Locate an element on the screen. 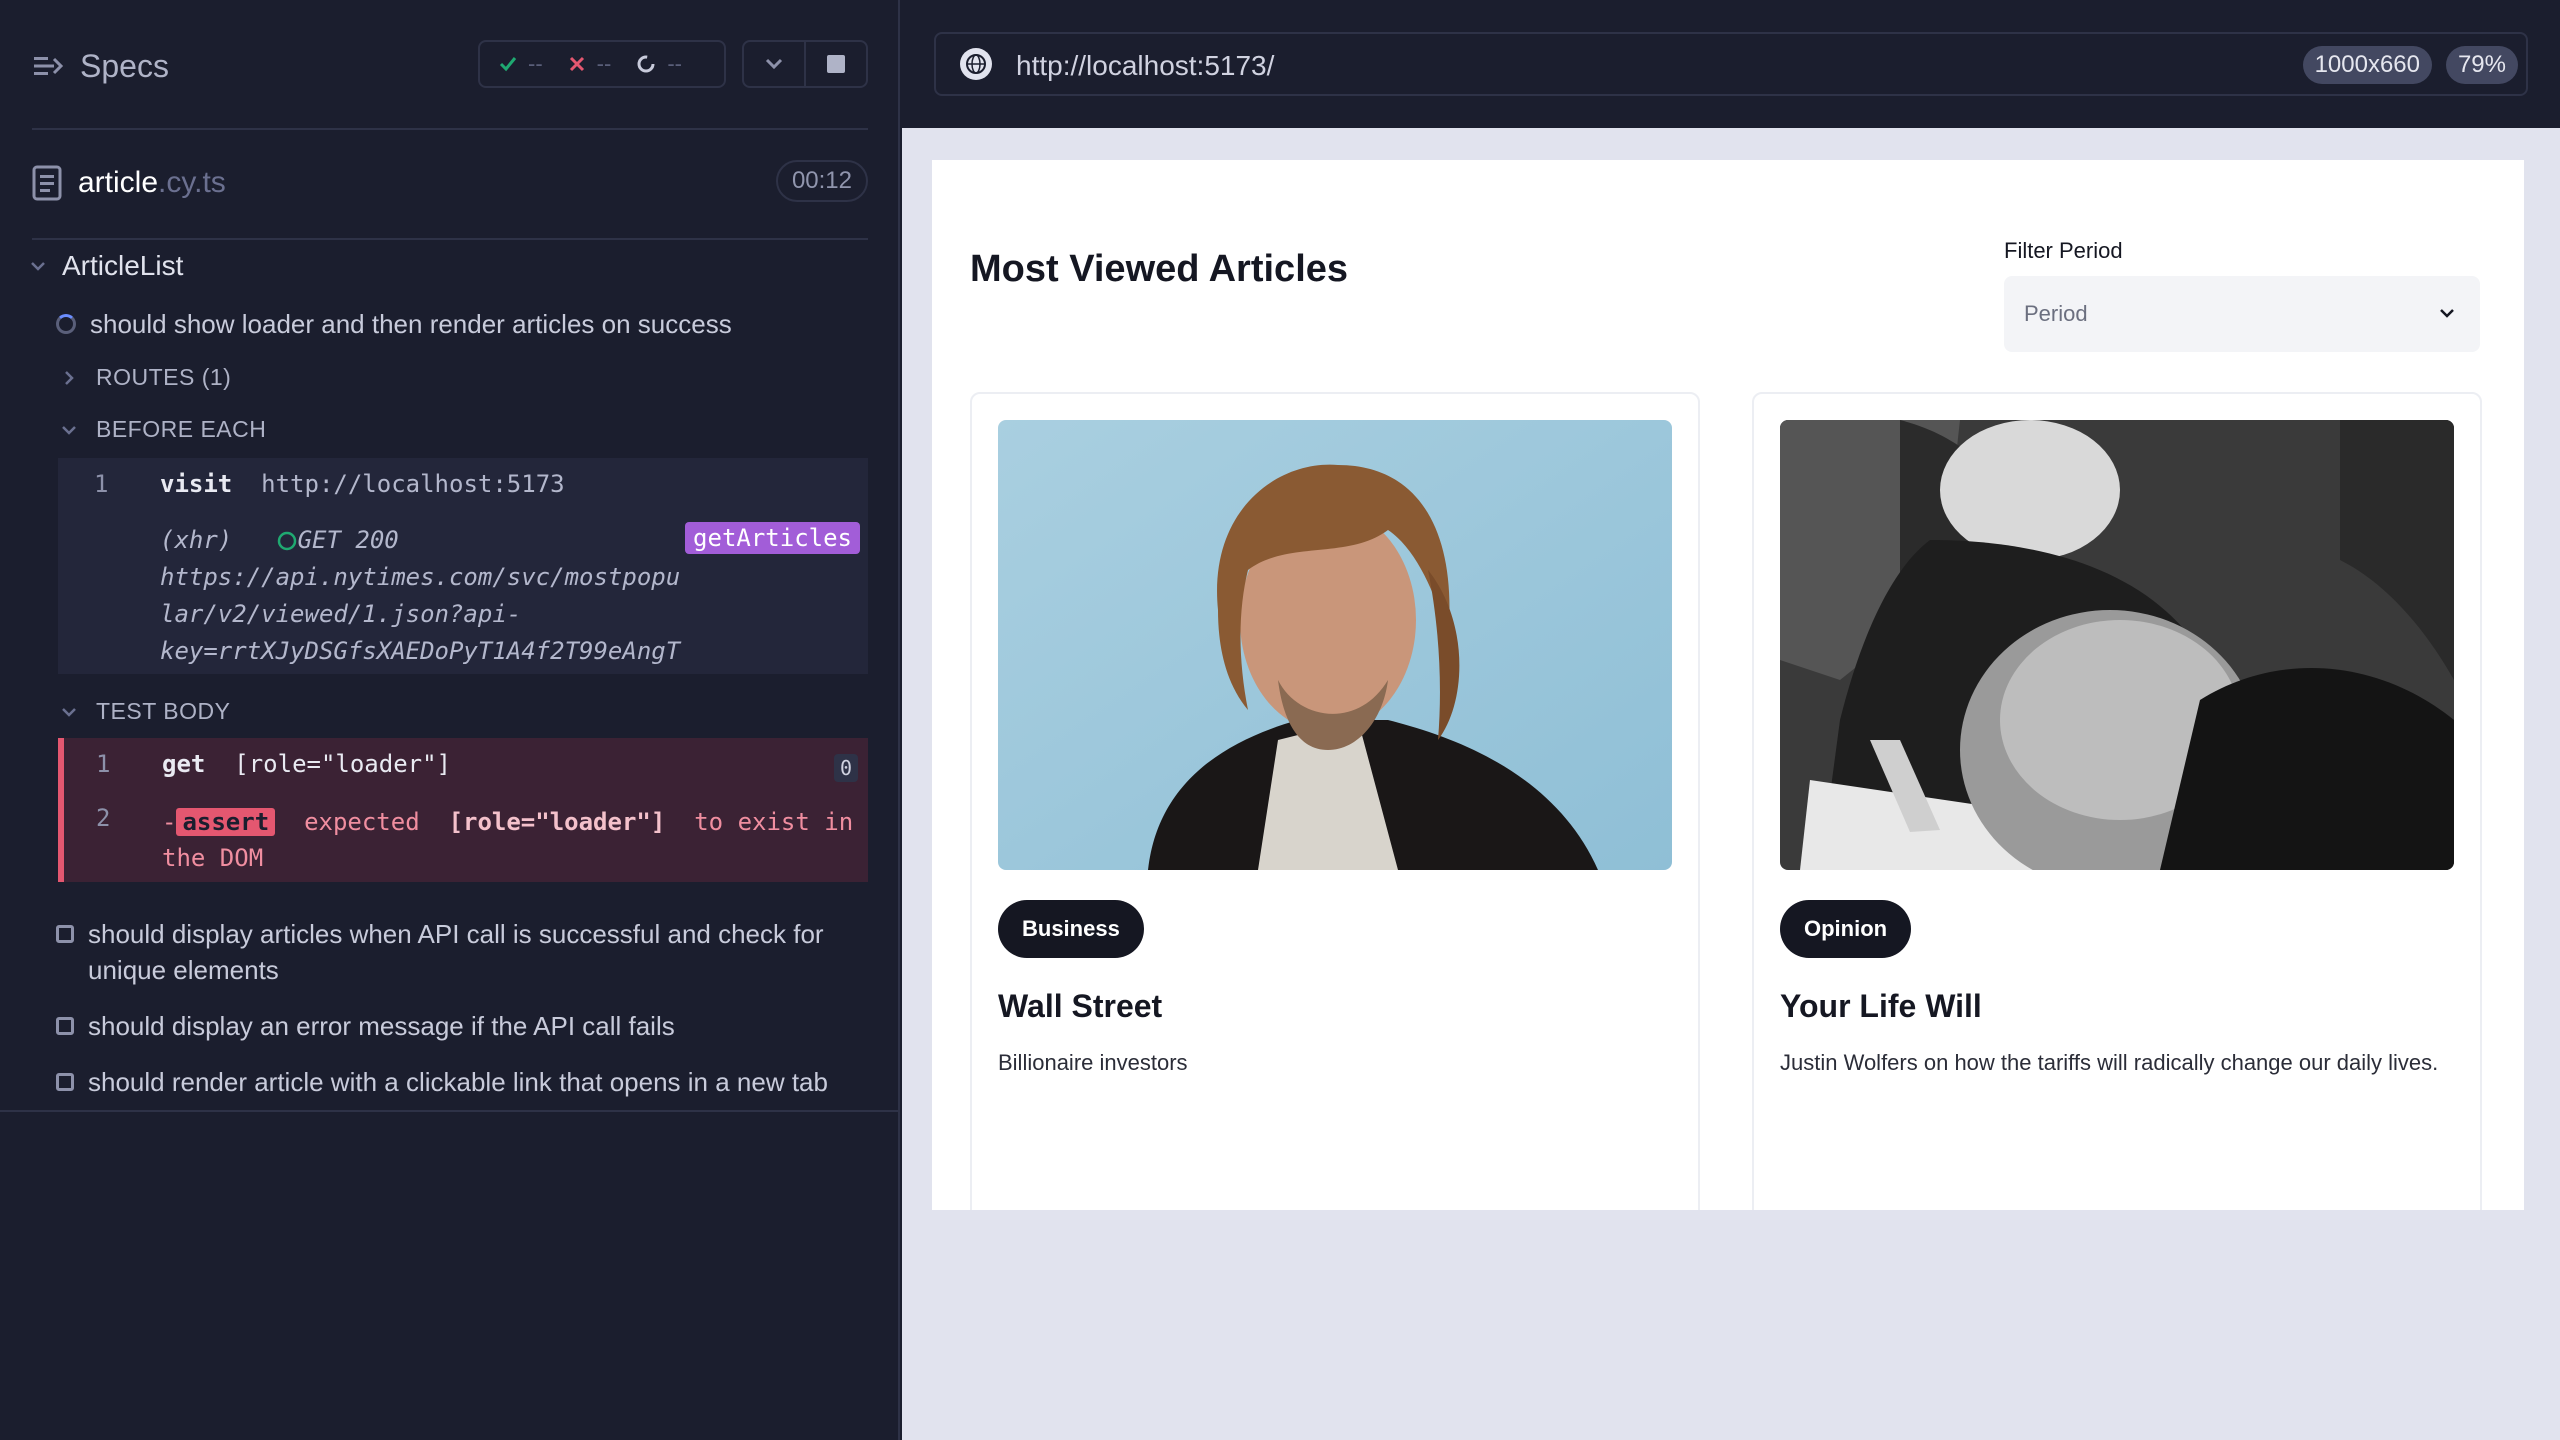 This screenshot has height=1440, width=2560. collapse-button is located at coordinates (775, 64).